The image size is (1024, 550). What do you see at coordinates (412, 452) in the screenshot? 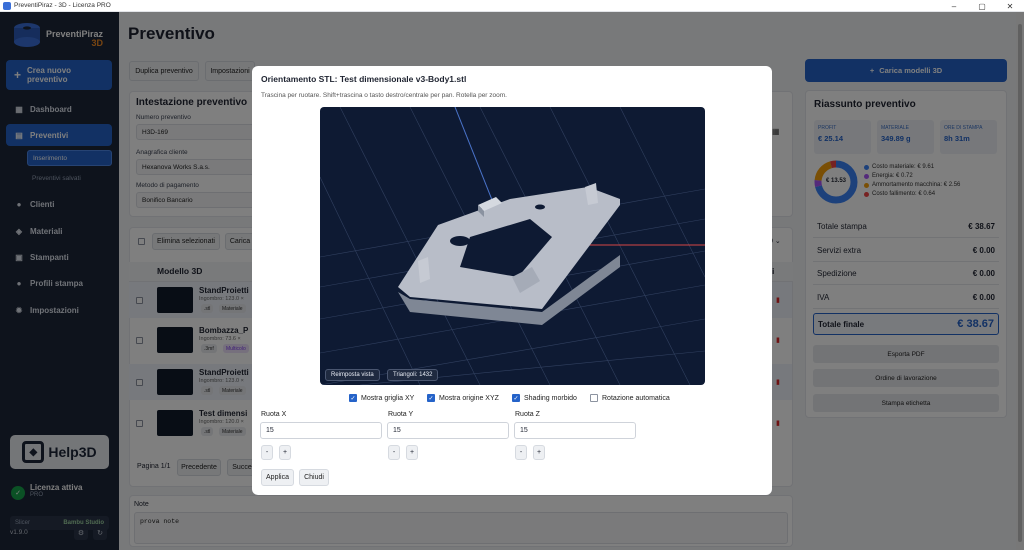
I see `rotate-y-plus-button: +` at bounding box center [412, 452].